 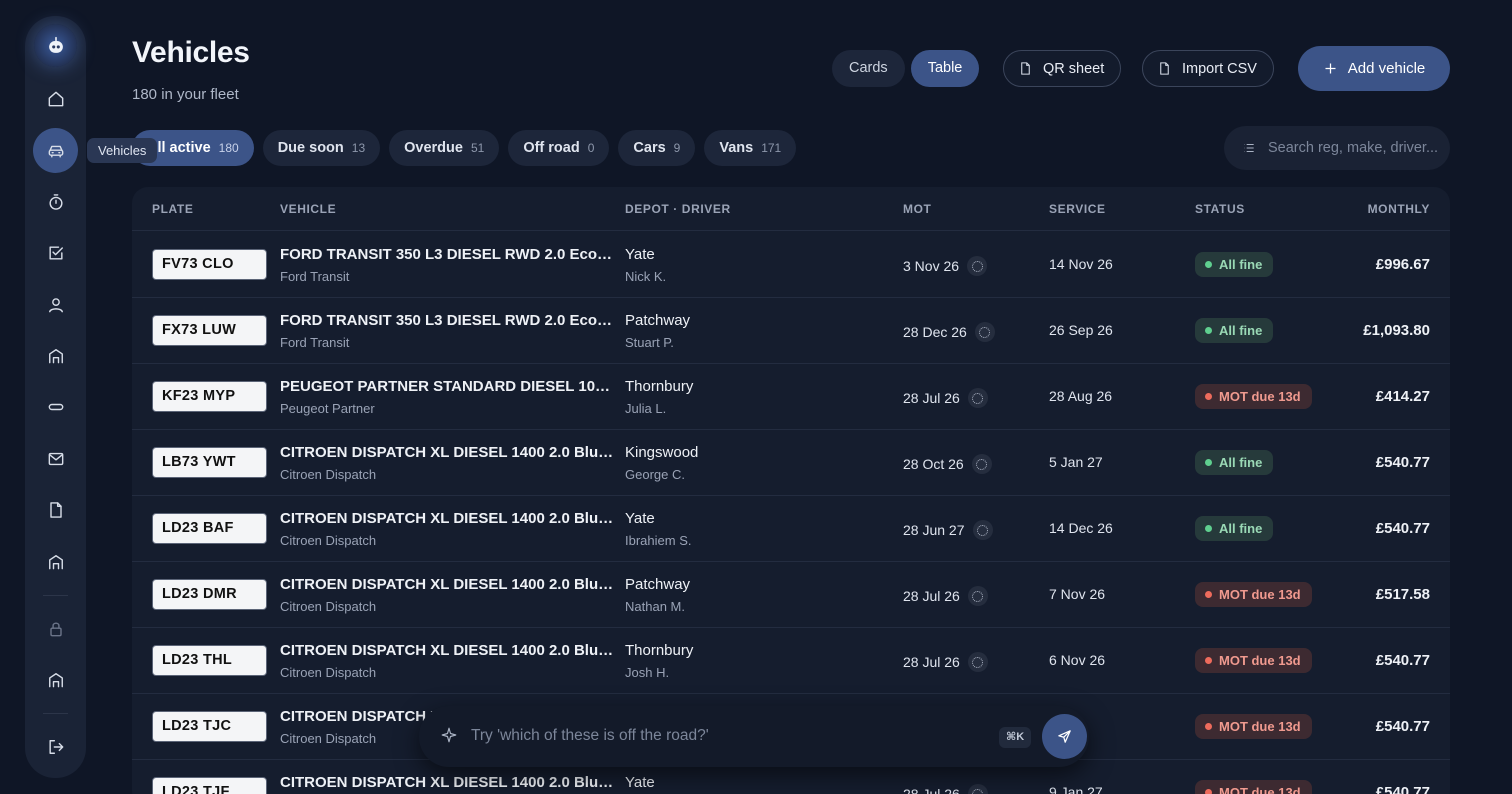 I want to click on sidebar-item-home, so click(x=55, y=98).